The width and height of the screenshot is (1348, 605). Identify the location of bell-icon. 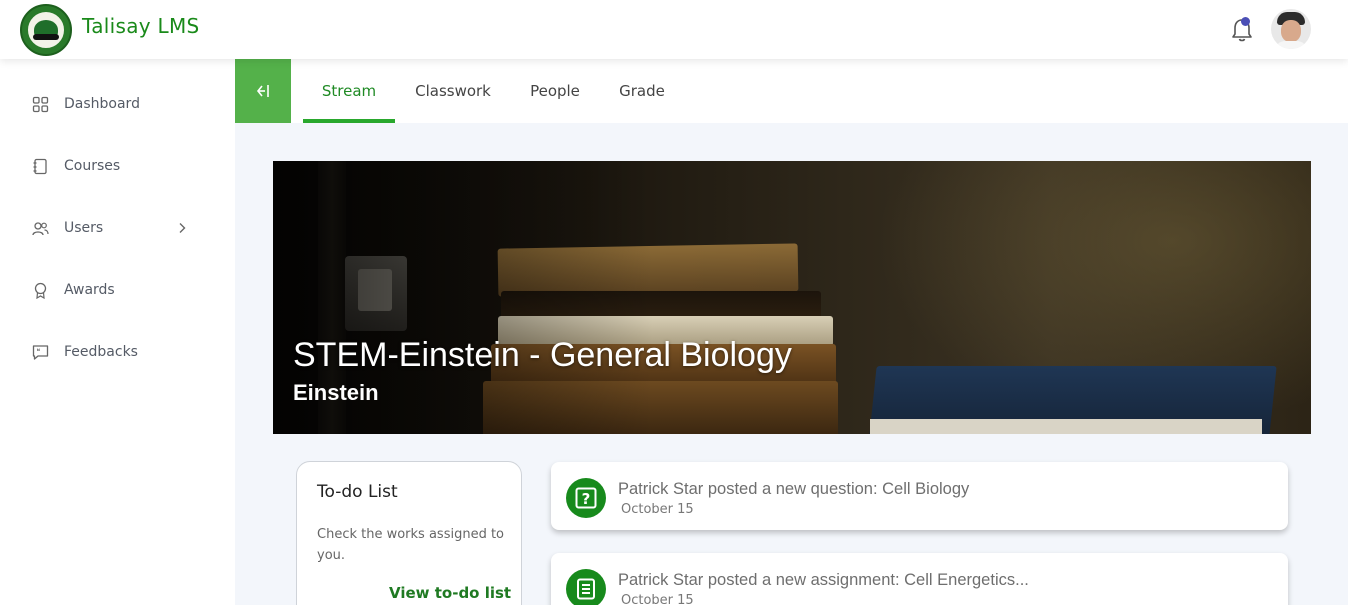
(1242, 30).